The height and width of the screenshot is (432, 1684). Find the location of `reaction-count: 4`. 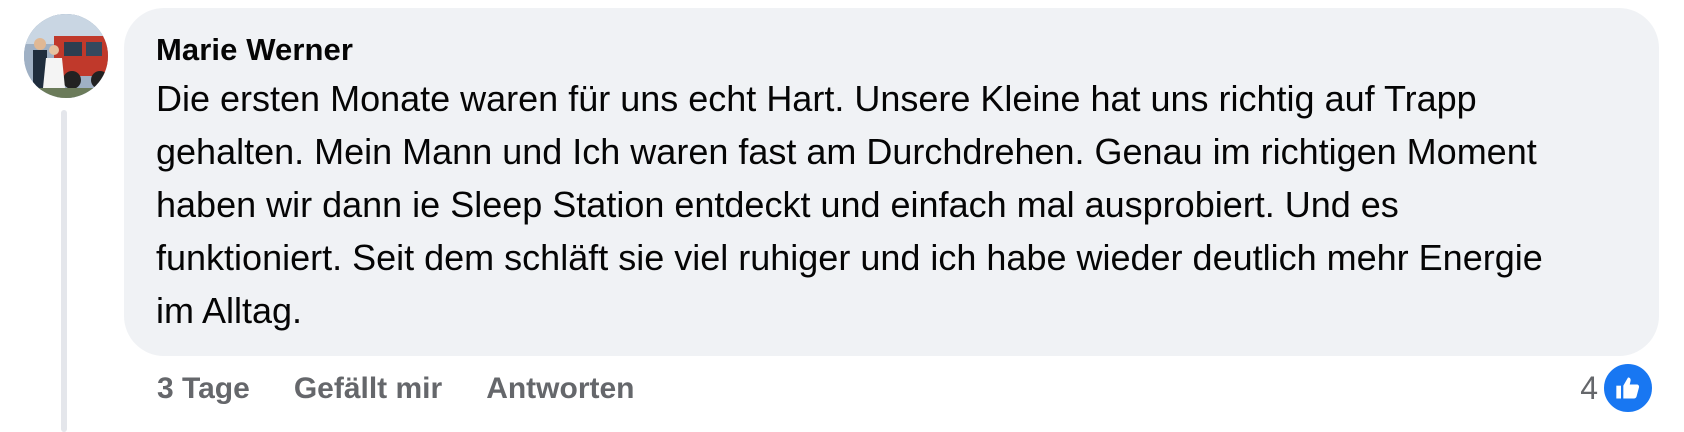

reaction-count: 4 is located at coordinates (1589, 387).